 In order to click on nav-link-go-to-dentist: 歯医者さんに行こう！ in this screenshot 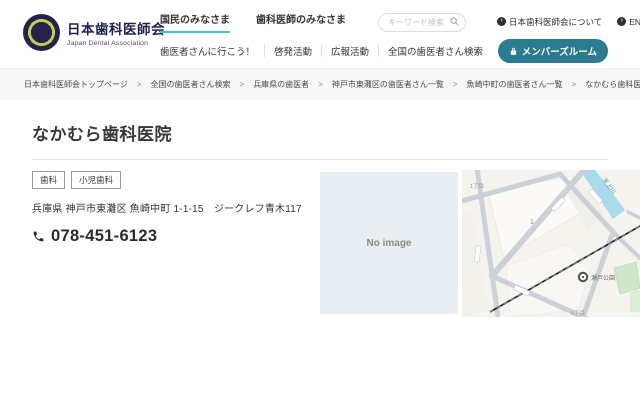, I will do `click(212, 51)`.